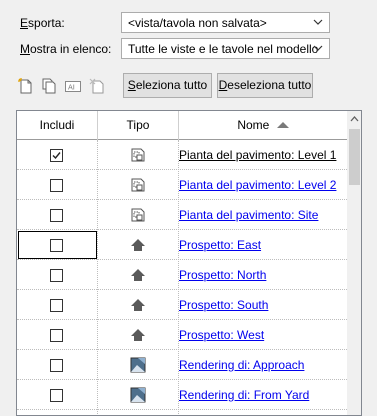  Describe the element at coordinates (244, 395) in the screenshot. I see `view-name-link: Rendering di: From Yard` at that location.